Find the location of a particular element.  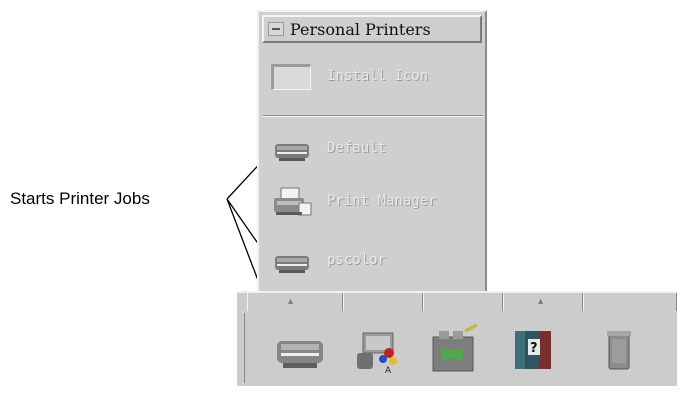

subpanel-item-print-manager: Print Manager is located at coordinates (374, 203).